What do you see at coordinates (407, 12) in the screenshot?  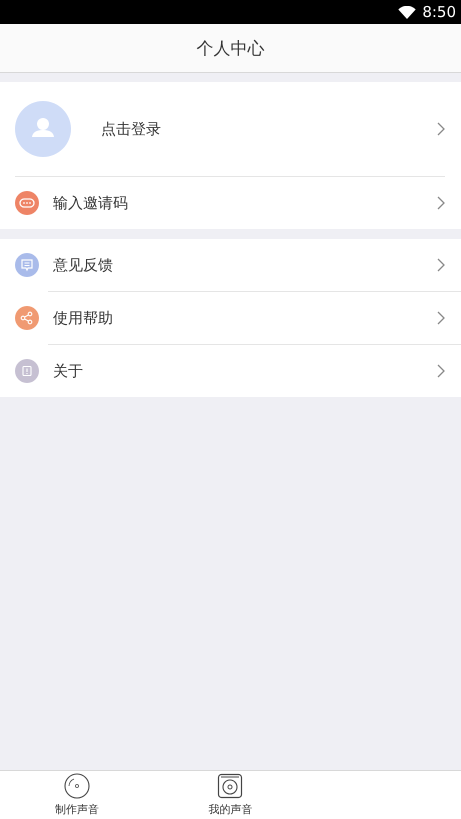 I see `wifi-icon` at bounding box center [407, 12].